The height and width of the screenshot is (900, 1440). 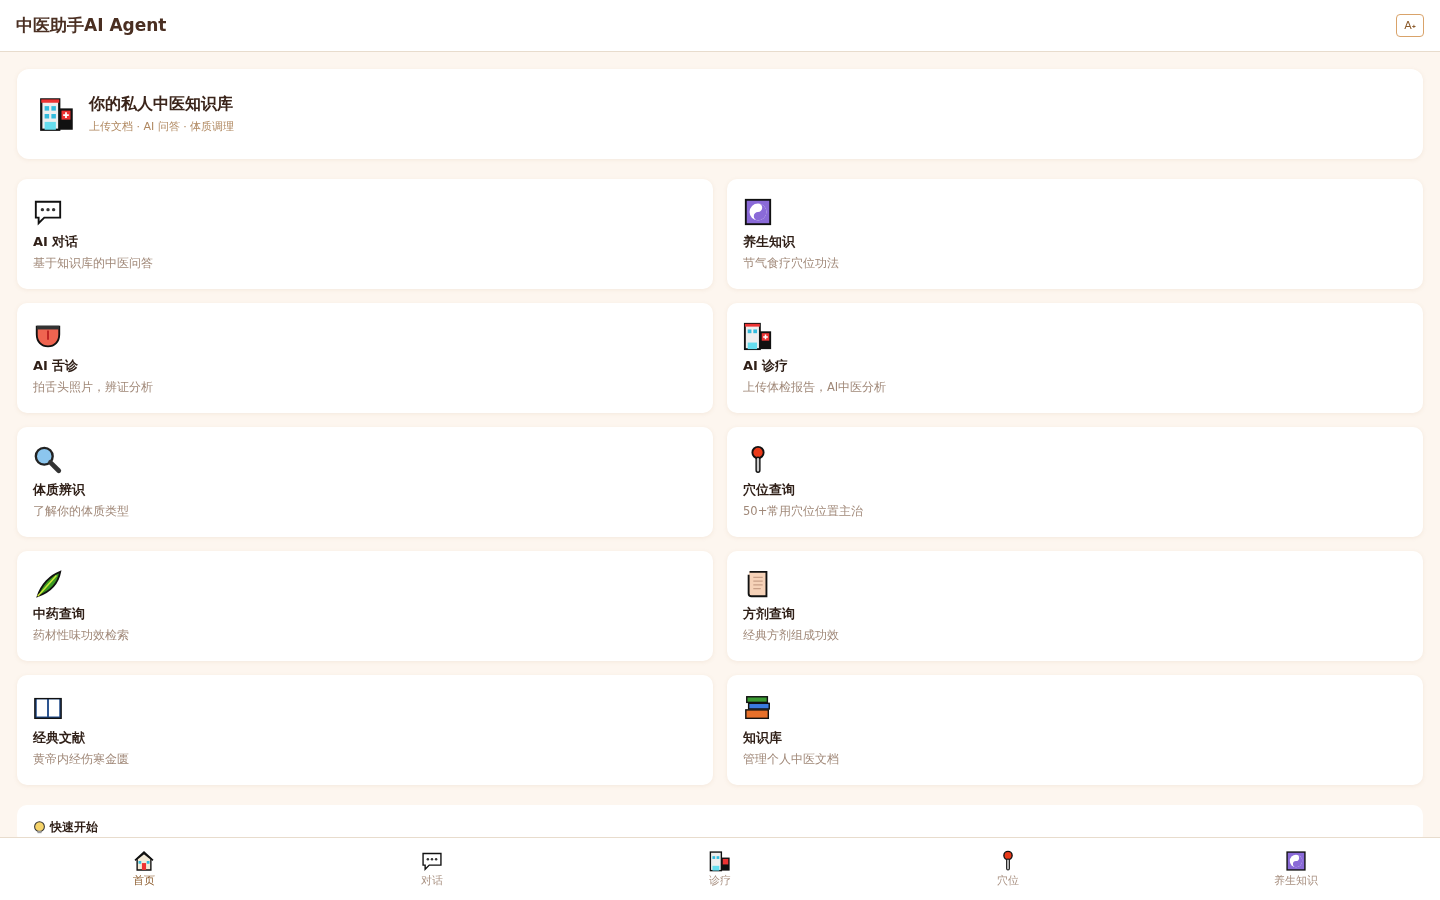 What do you see at coordinates (365, 730) in the screenshot?
I see `feature-card: 经典文献 黄帝内经伤寒金匮` at bounding box center [365, 730].